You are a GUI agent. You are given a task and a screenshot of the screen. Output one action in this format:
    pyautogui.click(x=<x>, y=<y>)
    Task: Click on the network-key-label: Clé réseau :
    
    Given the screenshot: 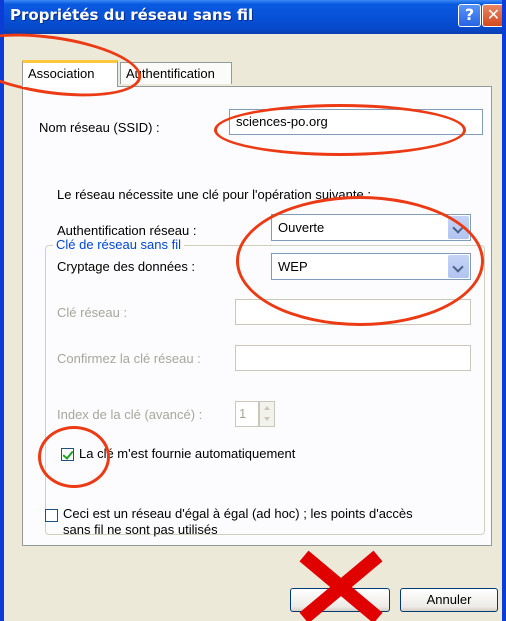 What is the action you would take?
    pyautogui.click(x=92, y=312)
    